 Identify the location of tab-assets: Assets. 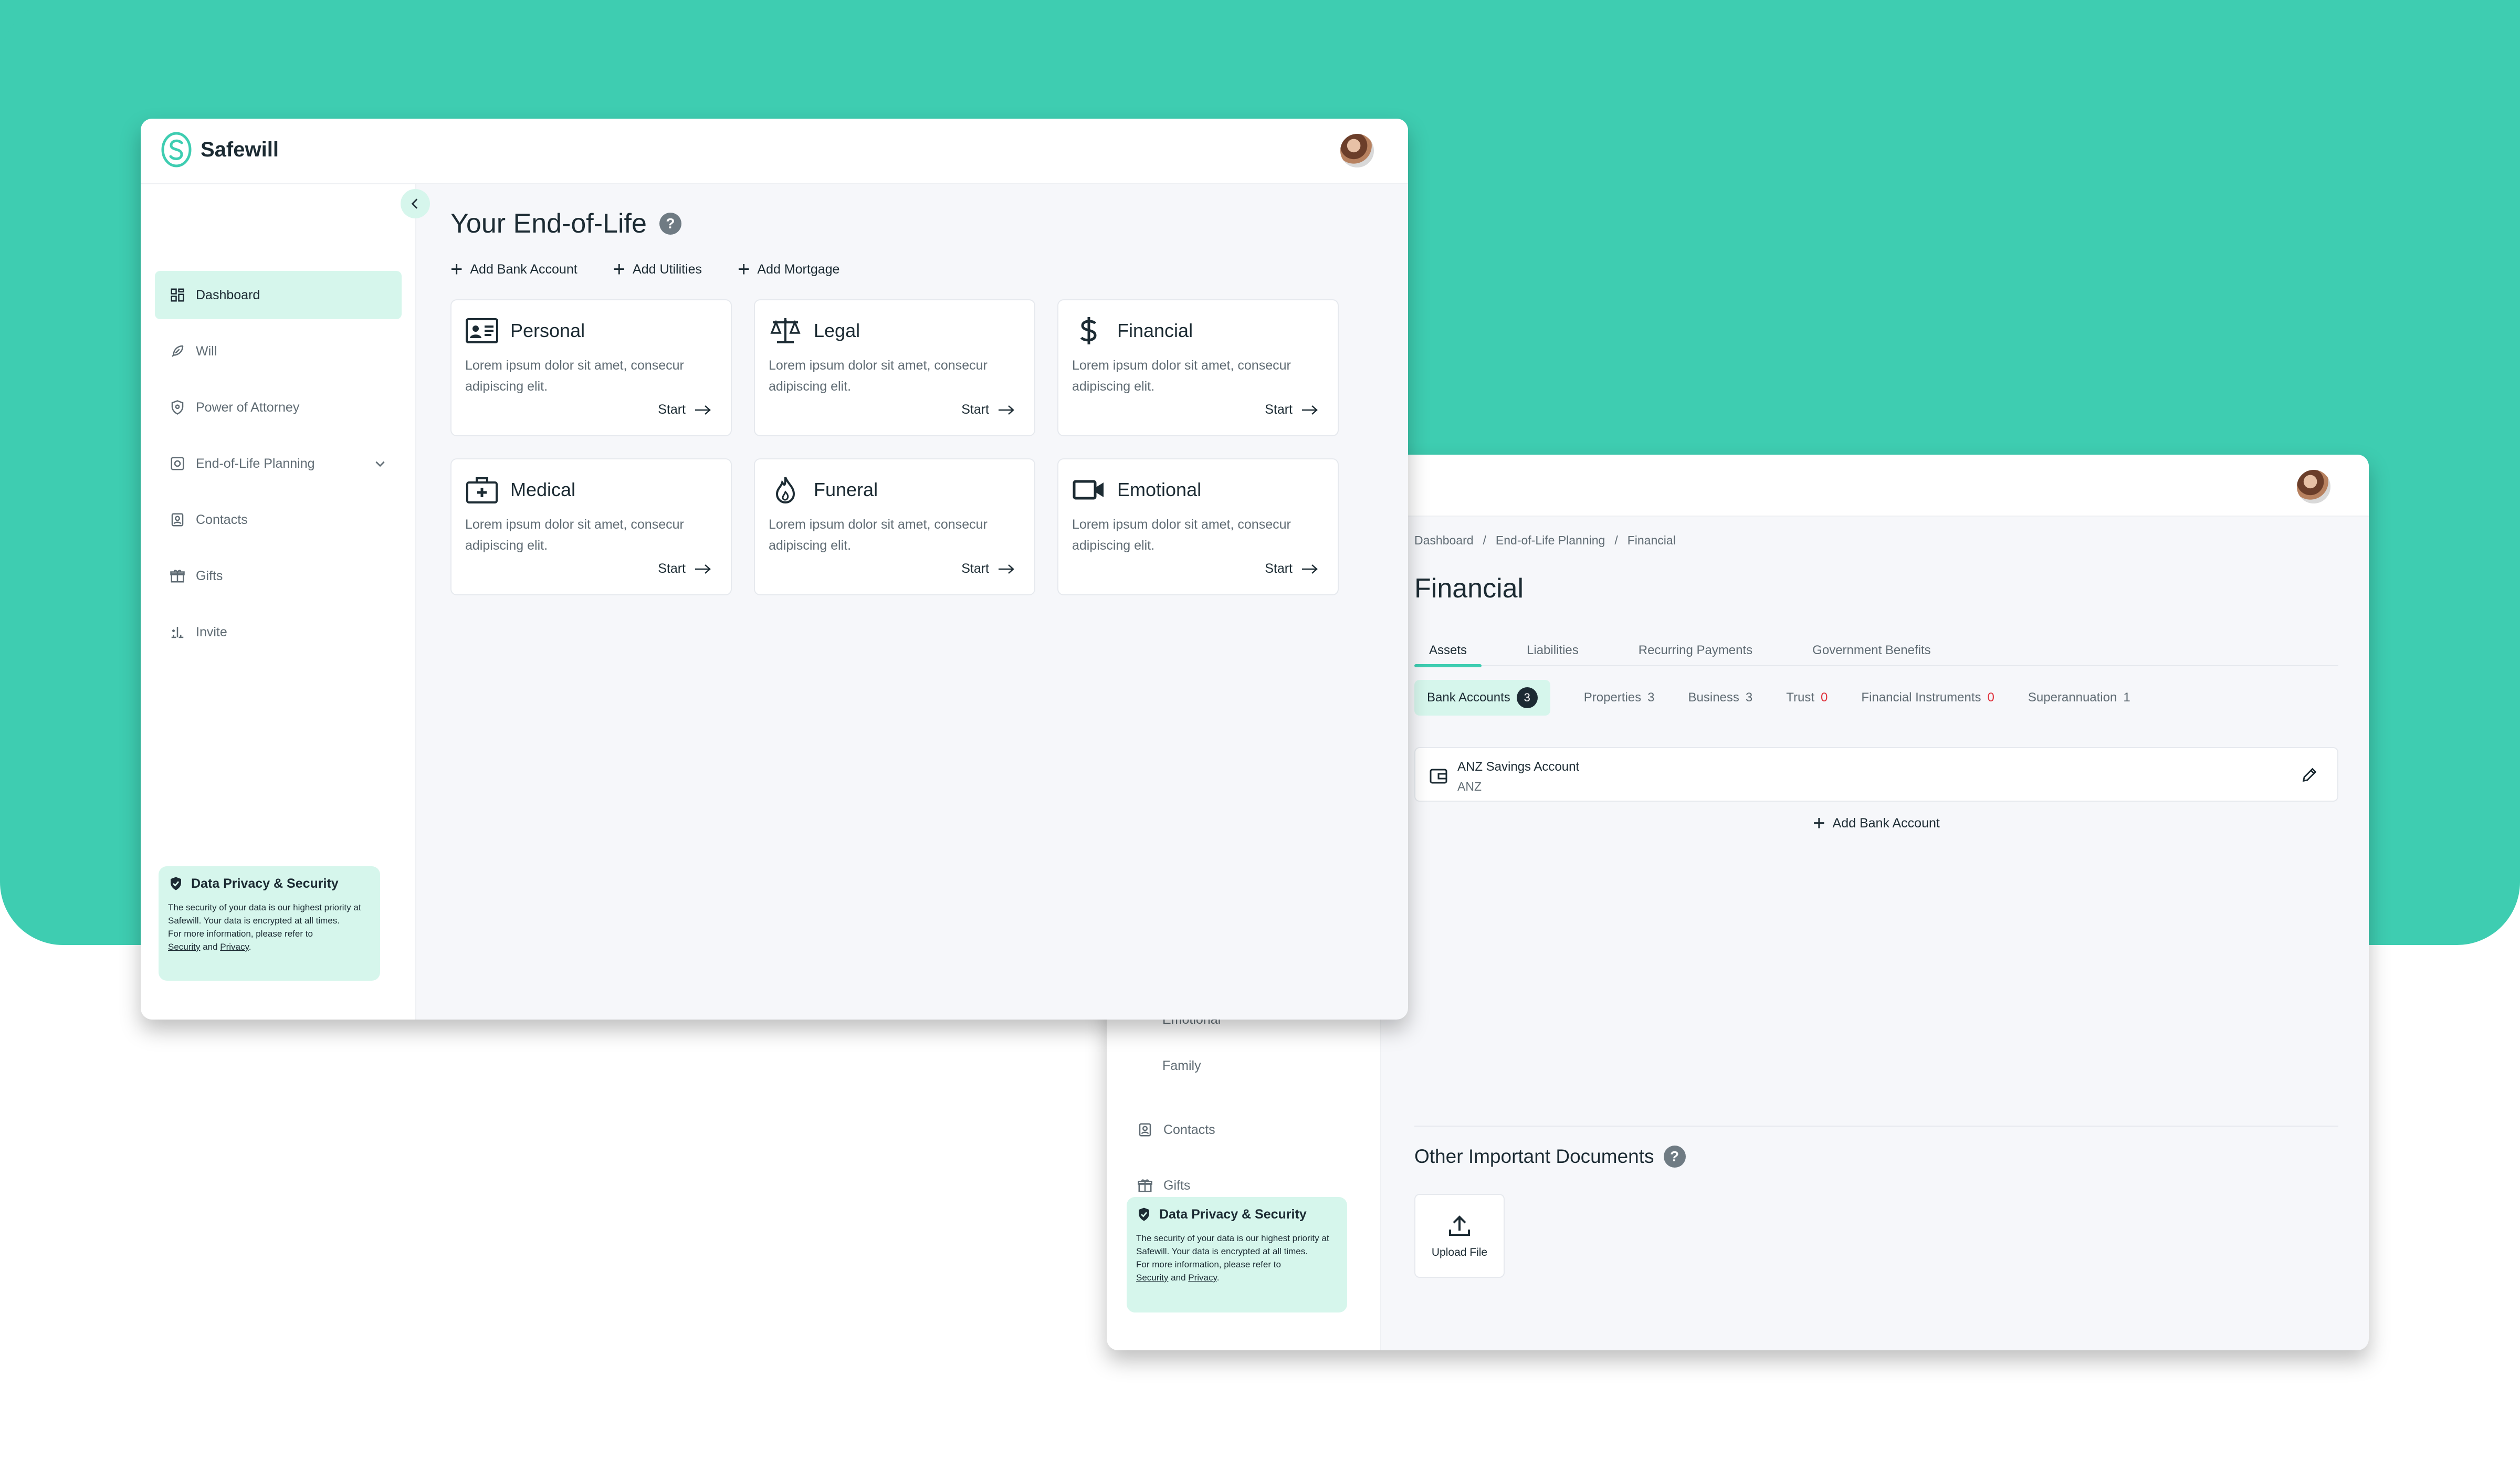
(1448, 651).